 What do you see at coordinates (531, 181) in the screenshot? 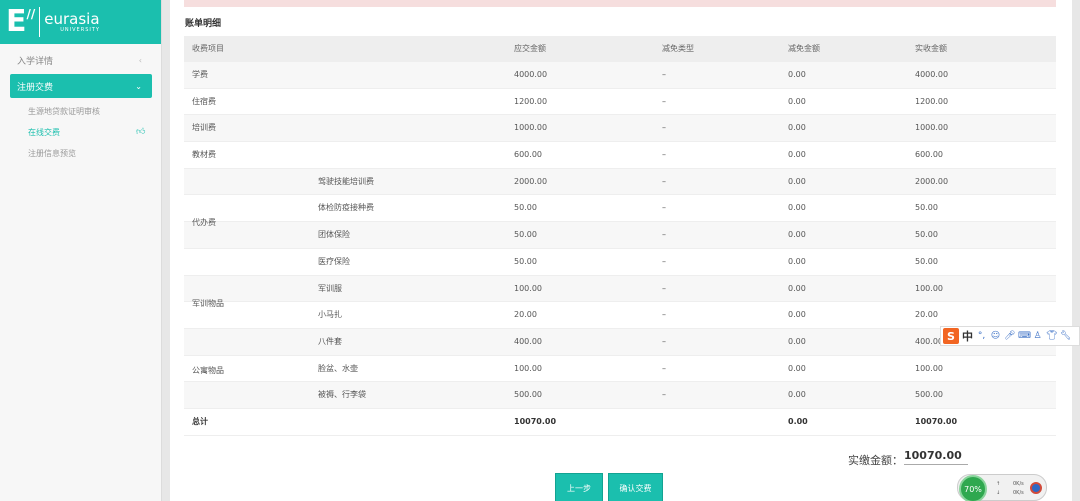
I see `cell-due: 2000.00` at bounding box center [531, 181].